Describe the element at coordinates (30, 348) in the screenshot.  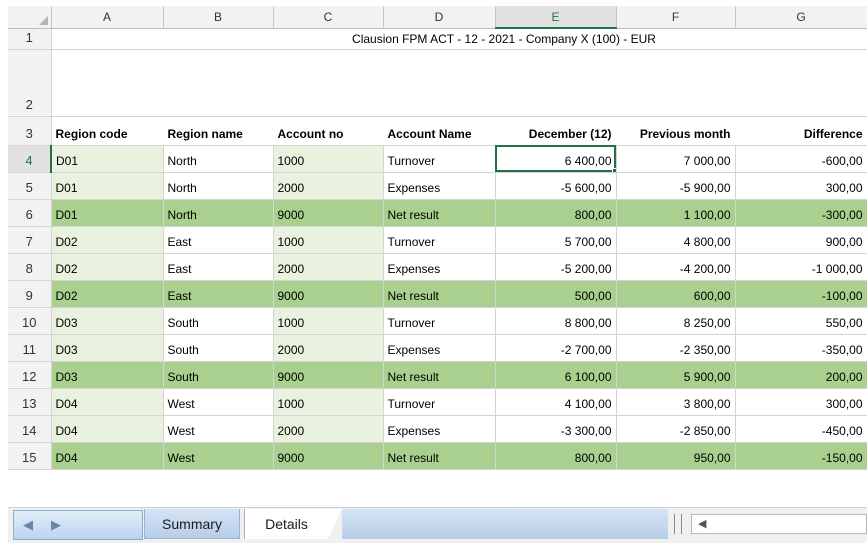
I see `row-header: 11` at that location.